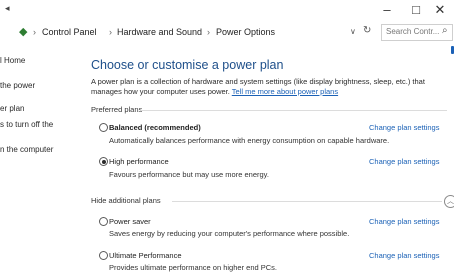  Describe the element at coordinates (130, 221) in the screenshot. I see `plan-name-power-saver: Power saver` at that location.